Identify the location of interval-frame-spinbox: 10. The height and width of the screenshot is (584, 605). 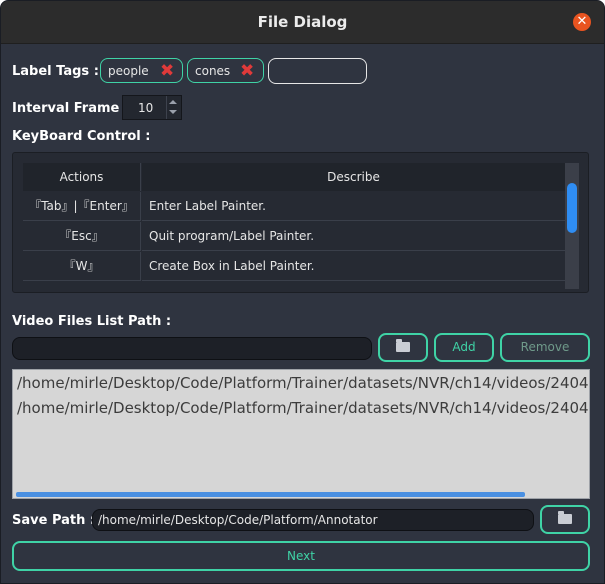
(152, 107).